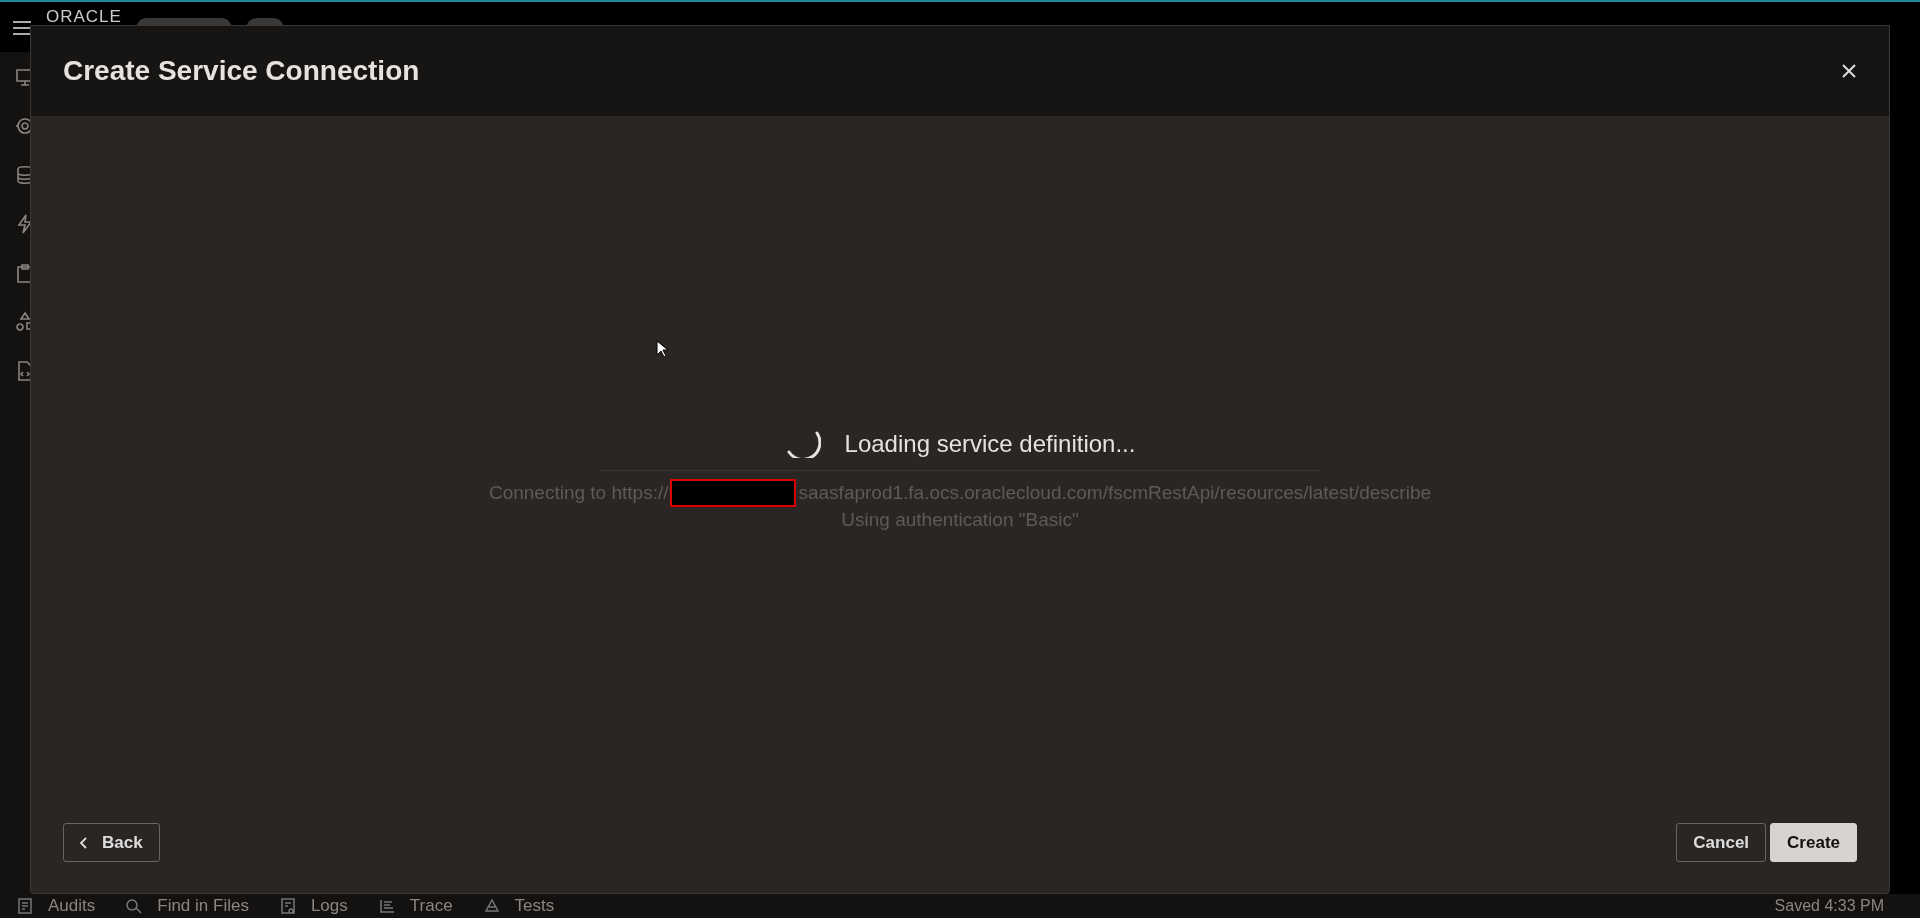 This screenshot has width=1920, height=918. Describe the element at coordinates (84, 17) in the screenshot. I see `logo: ORACLE` at that location.